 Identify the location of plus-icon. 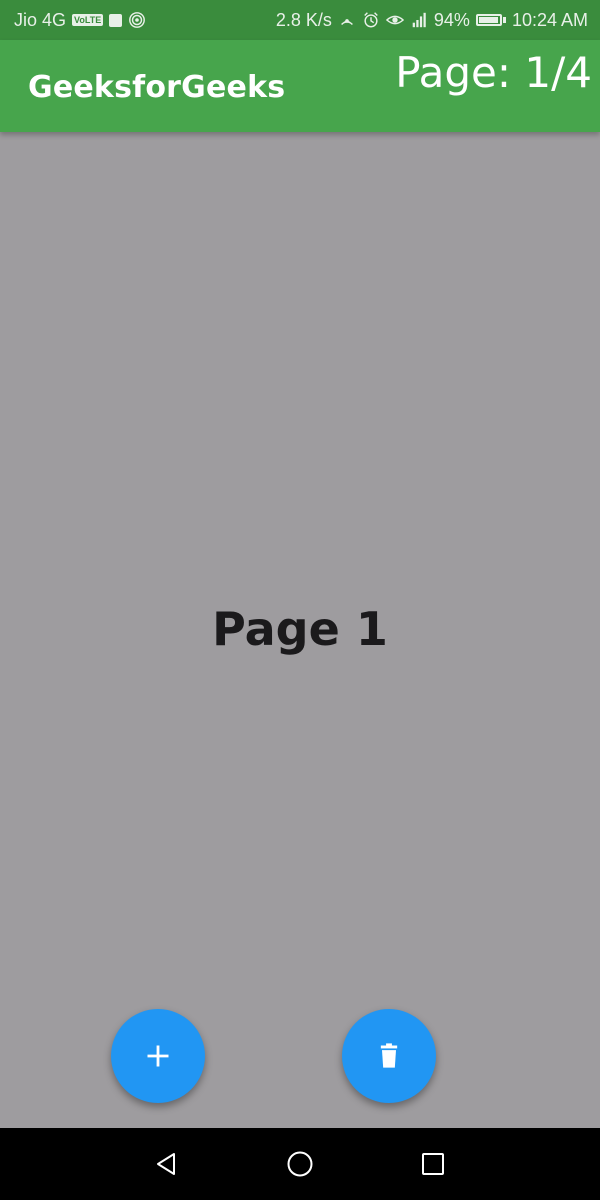
(158, 1056).